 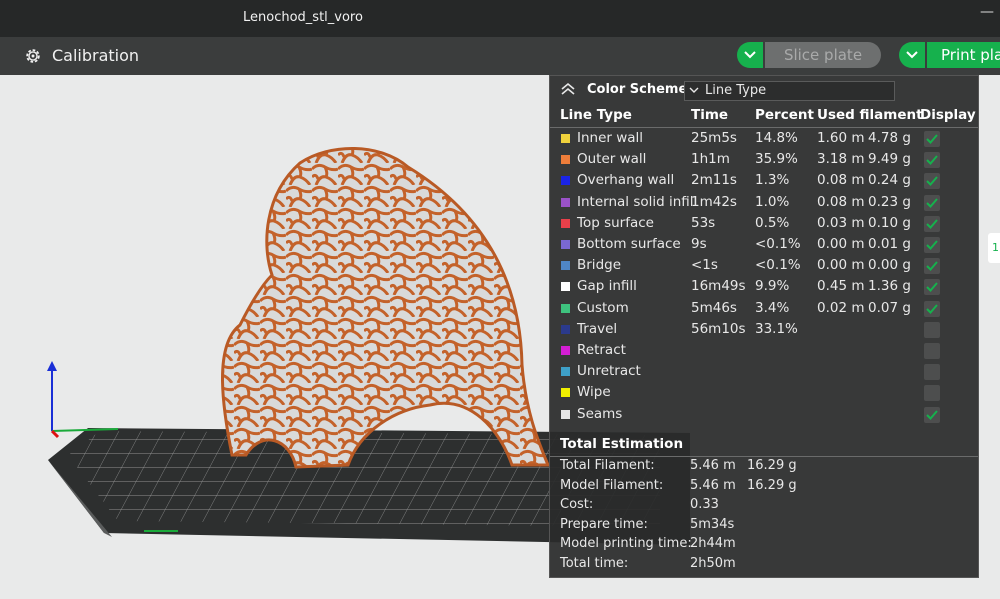 What do you see at coordinates (764, 466) in the screenshot?
I see `total-row: Total Filament: 5.46 m 16.29 g` at bounding box center [764, 466].